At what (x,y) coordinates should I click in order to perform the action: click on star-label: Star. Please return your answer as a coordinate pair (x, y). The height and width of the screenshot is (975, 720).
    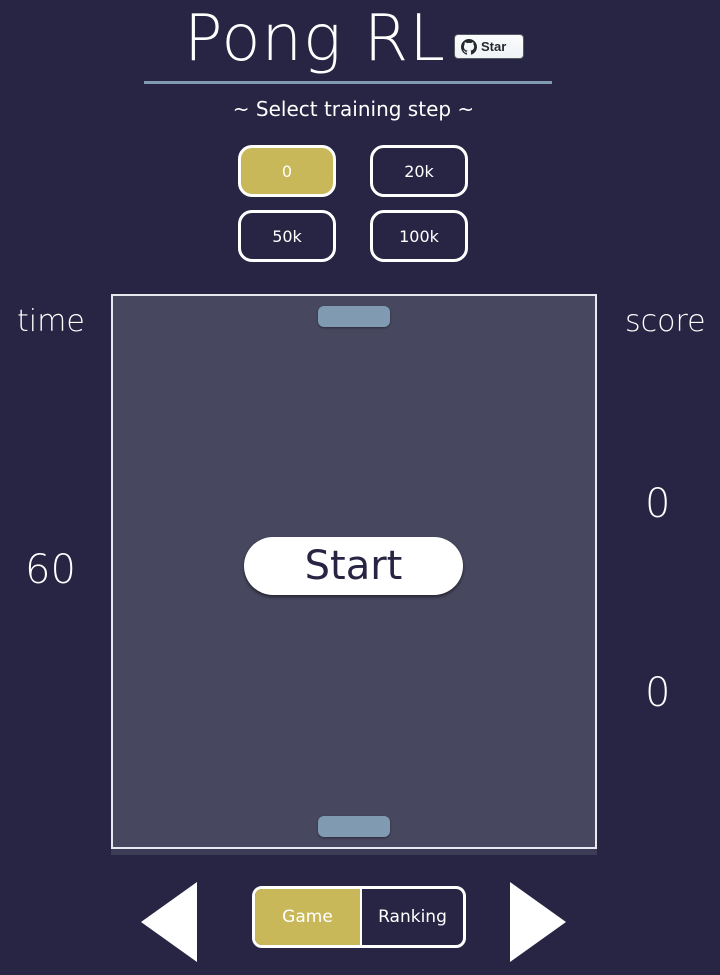
    Looking at the image, I should click on (494, 46).